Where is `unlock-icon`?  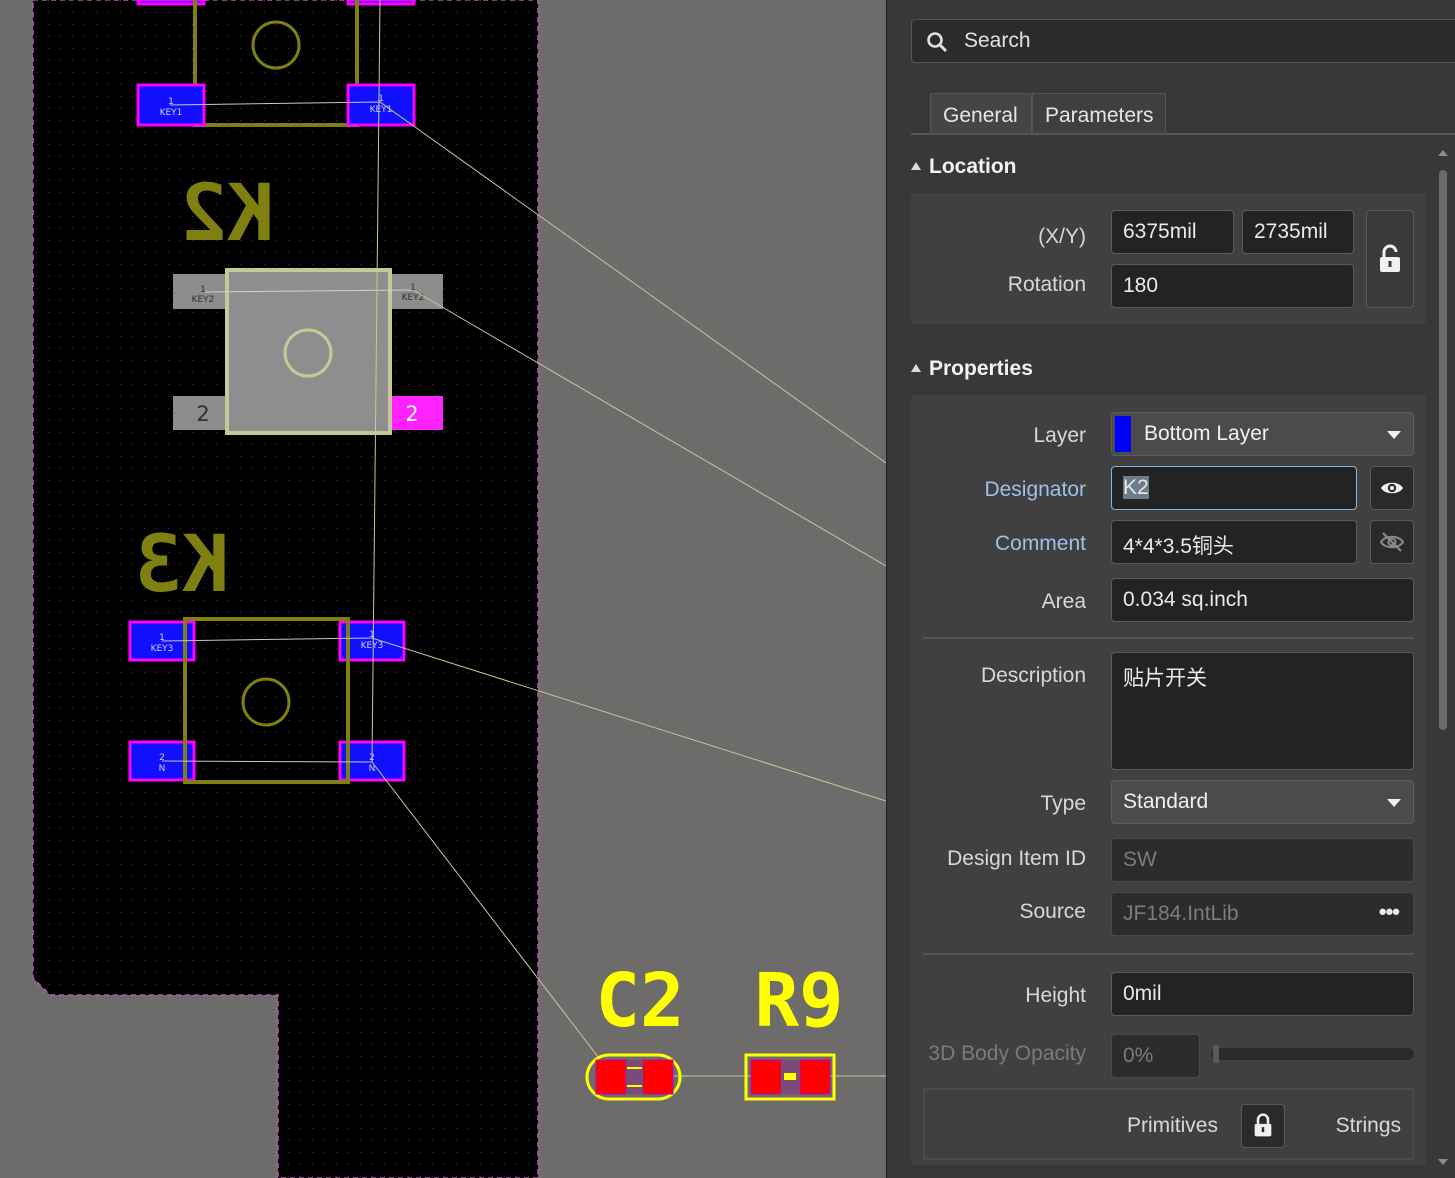 unlock-icon is located at coordinates (1390, 258).